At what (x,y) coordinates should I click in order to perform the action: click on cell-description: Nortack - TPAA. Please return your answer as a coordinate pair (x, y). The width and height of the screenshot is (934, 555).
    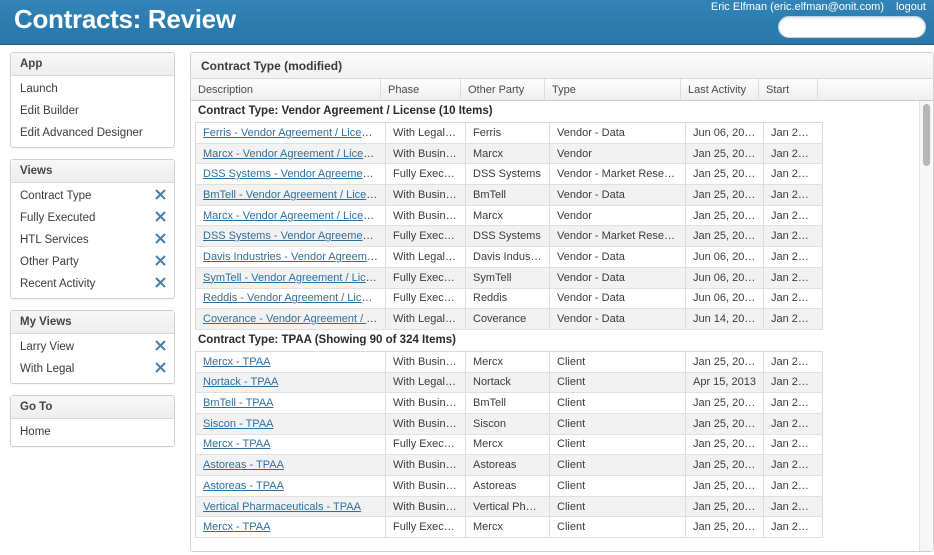
    Looking at the image, I should click on (290, 383).